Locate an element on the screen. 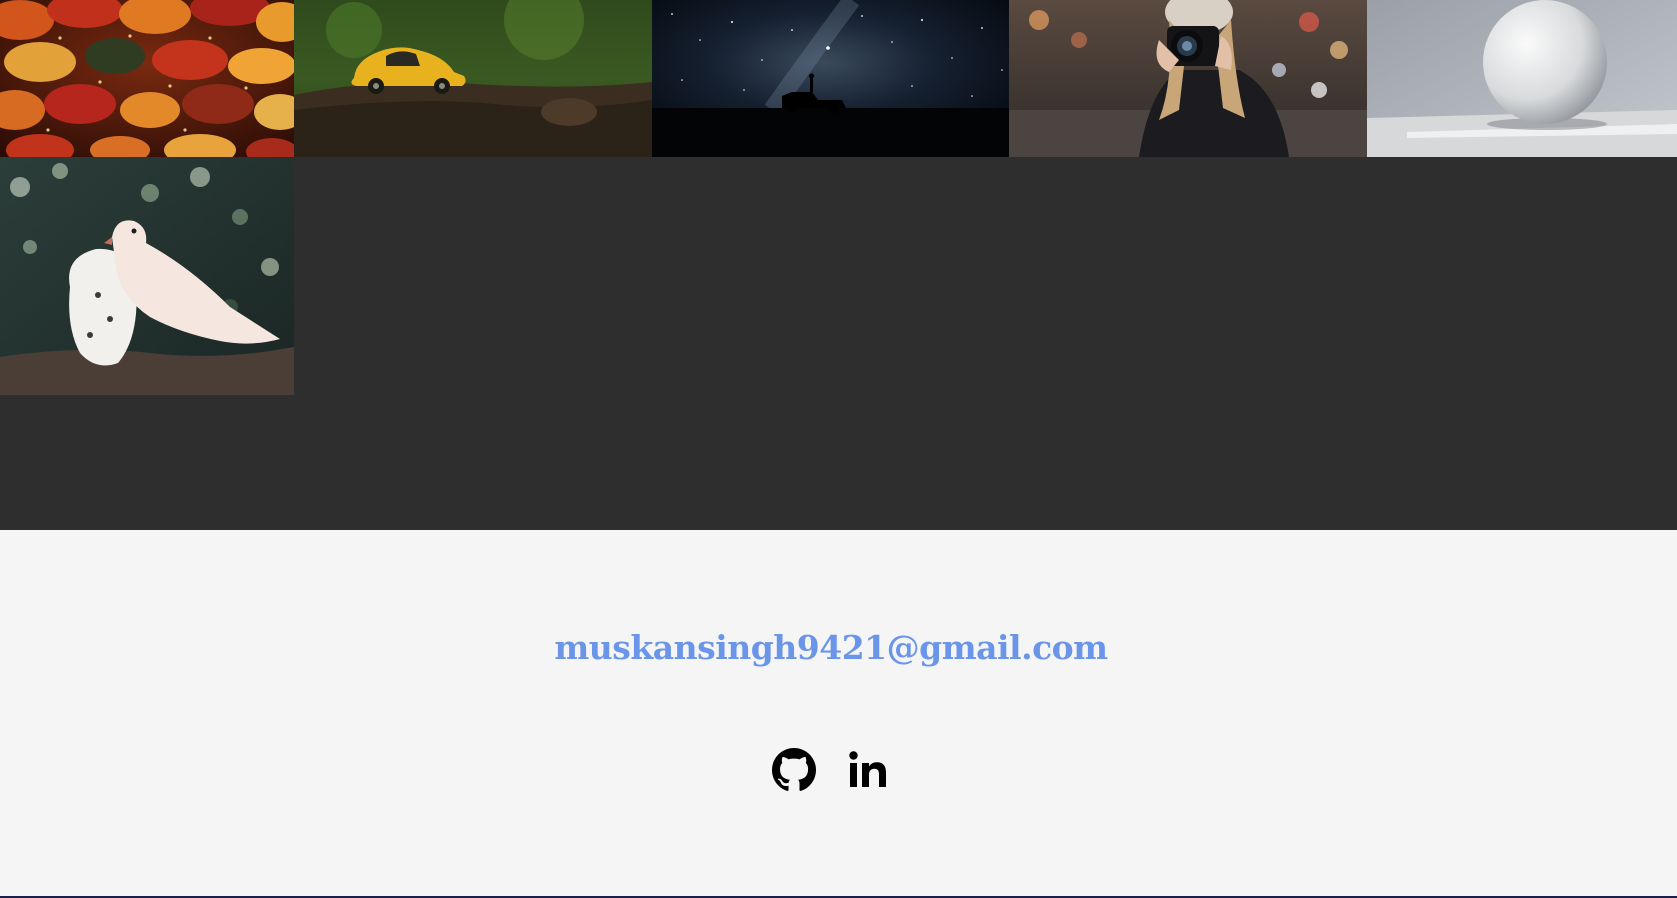  gallery-photo-umbrellas is located at coordinates (147, 78).